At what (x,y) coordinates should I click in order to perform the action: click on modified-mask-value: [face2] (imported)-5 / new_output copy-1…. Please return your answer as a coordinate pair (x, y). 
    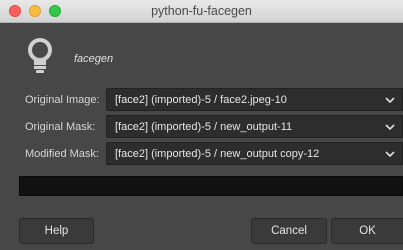
    Looking at the image, I should click on (217, 154).